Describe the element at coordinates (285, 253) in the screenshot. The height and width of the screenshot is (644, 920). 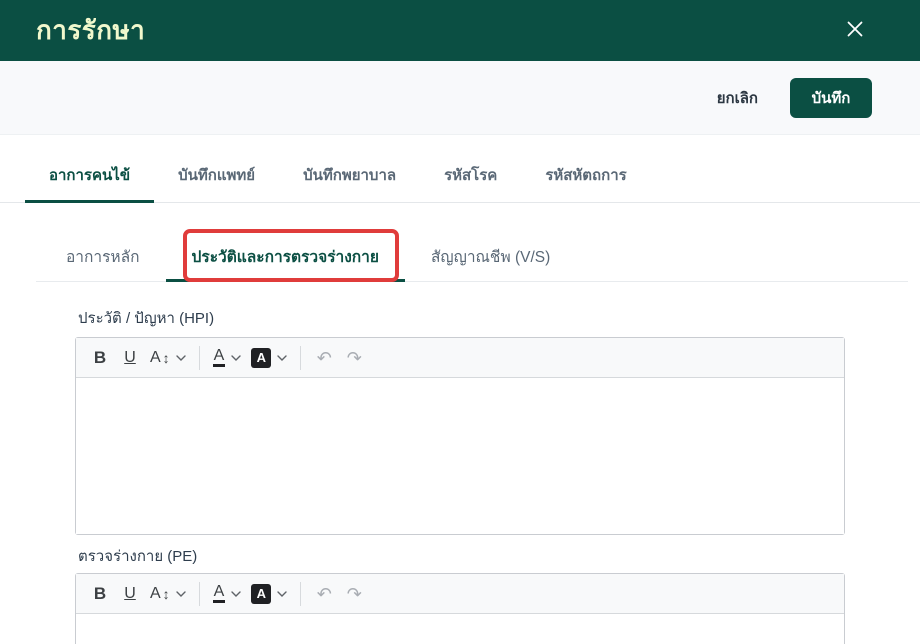
I see `subtab-history-physical-exam: ประวัติและการตรวจร่างกาย` at that location.